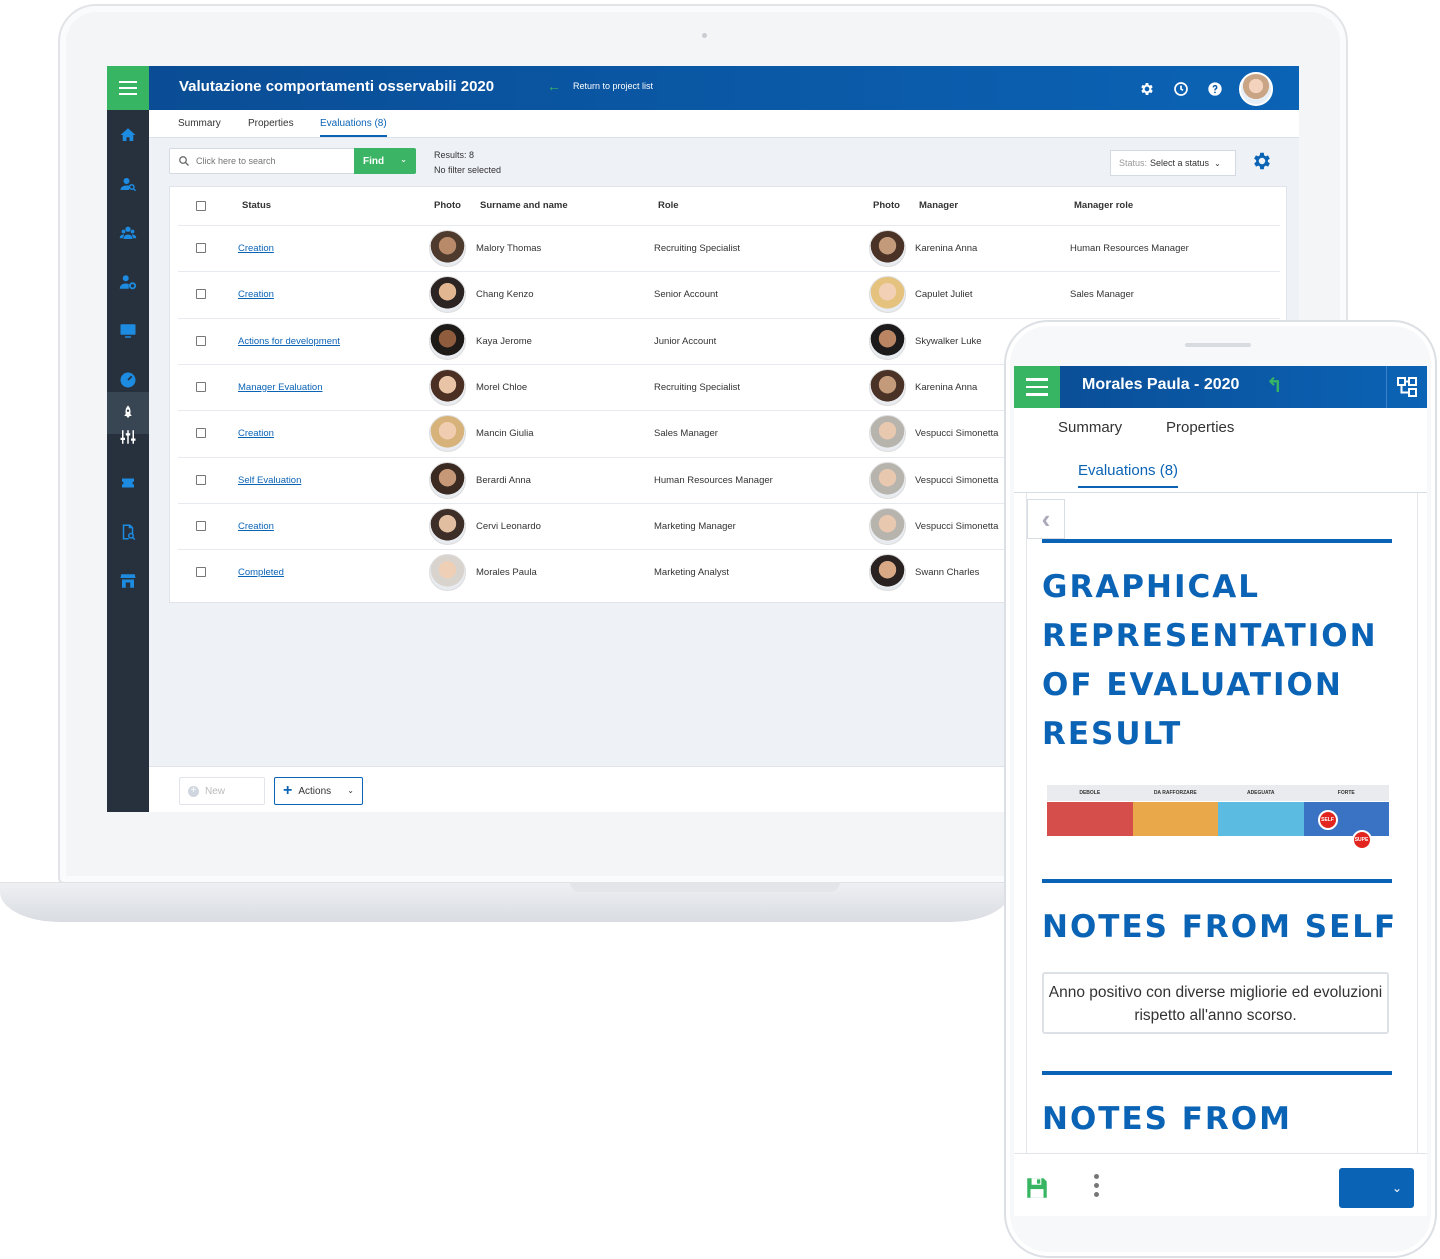  I want to click on user-settings-icon, so click(128, 282).